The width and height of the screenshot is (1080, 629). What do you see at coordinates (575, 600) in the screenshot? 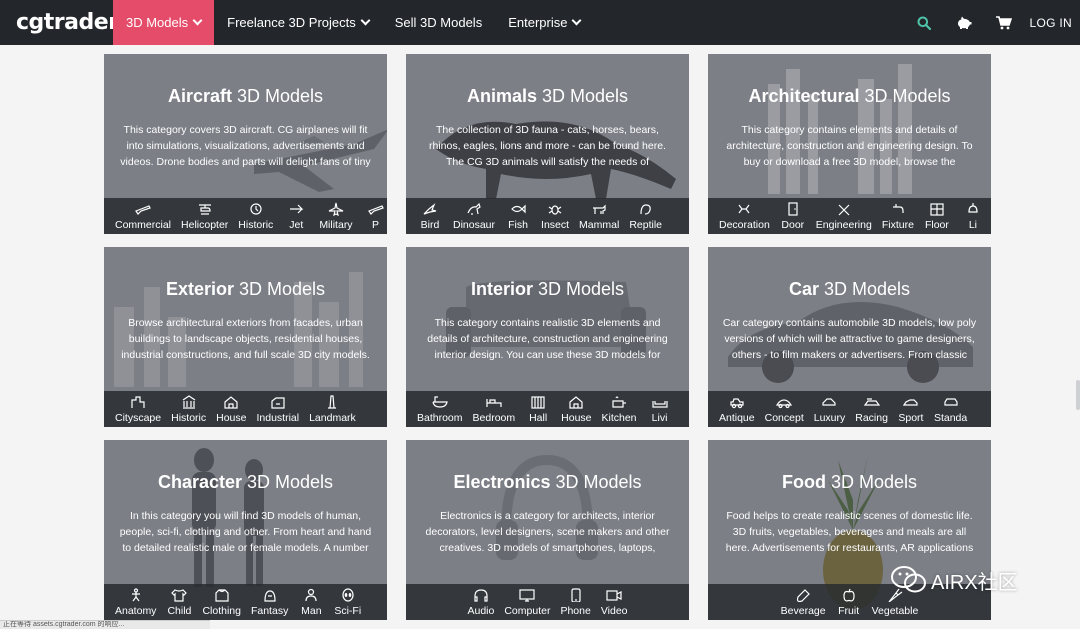
I see `subcategory-phone: Phone` at bounding box center [575, 600].